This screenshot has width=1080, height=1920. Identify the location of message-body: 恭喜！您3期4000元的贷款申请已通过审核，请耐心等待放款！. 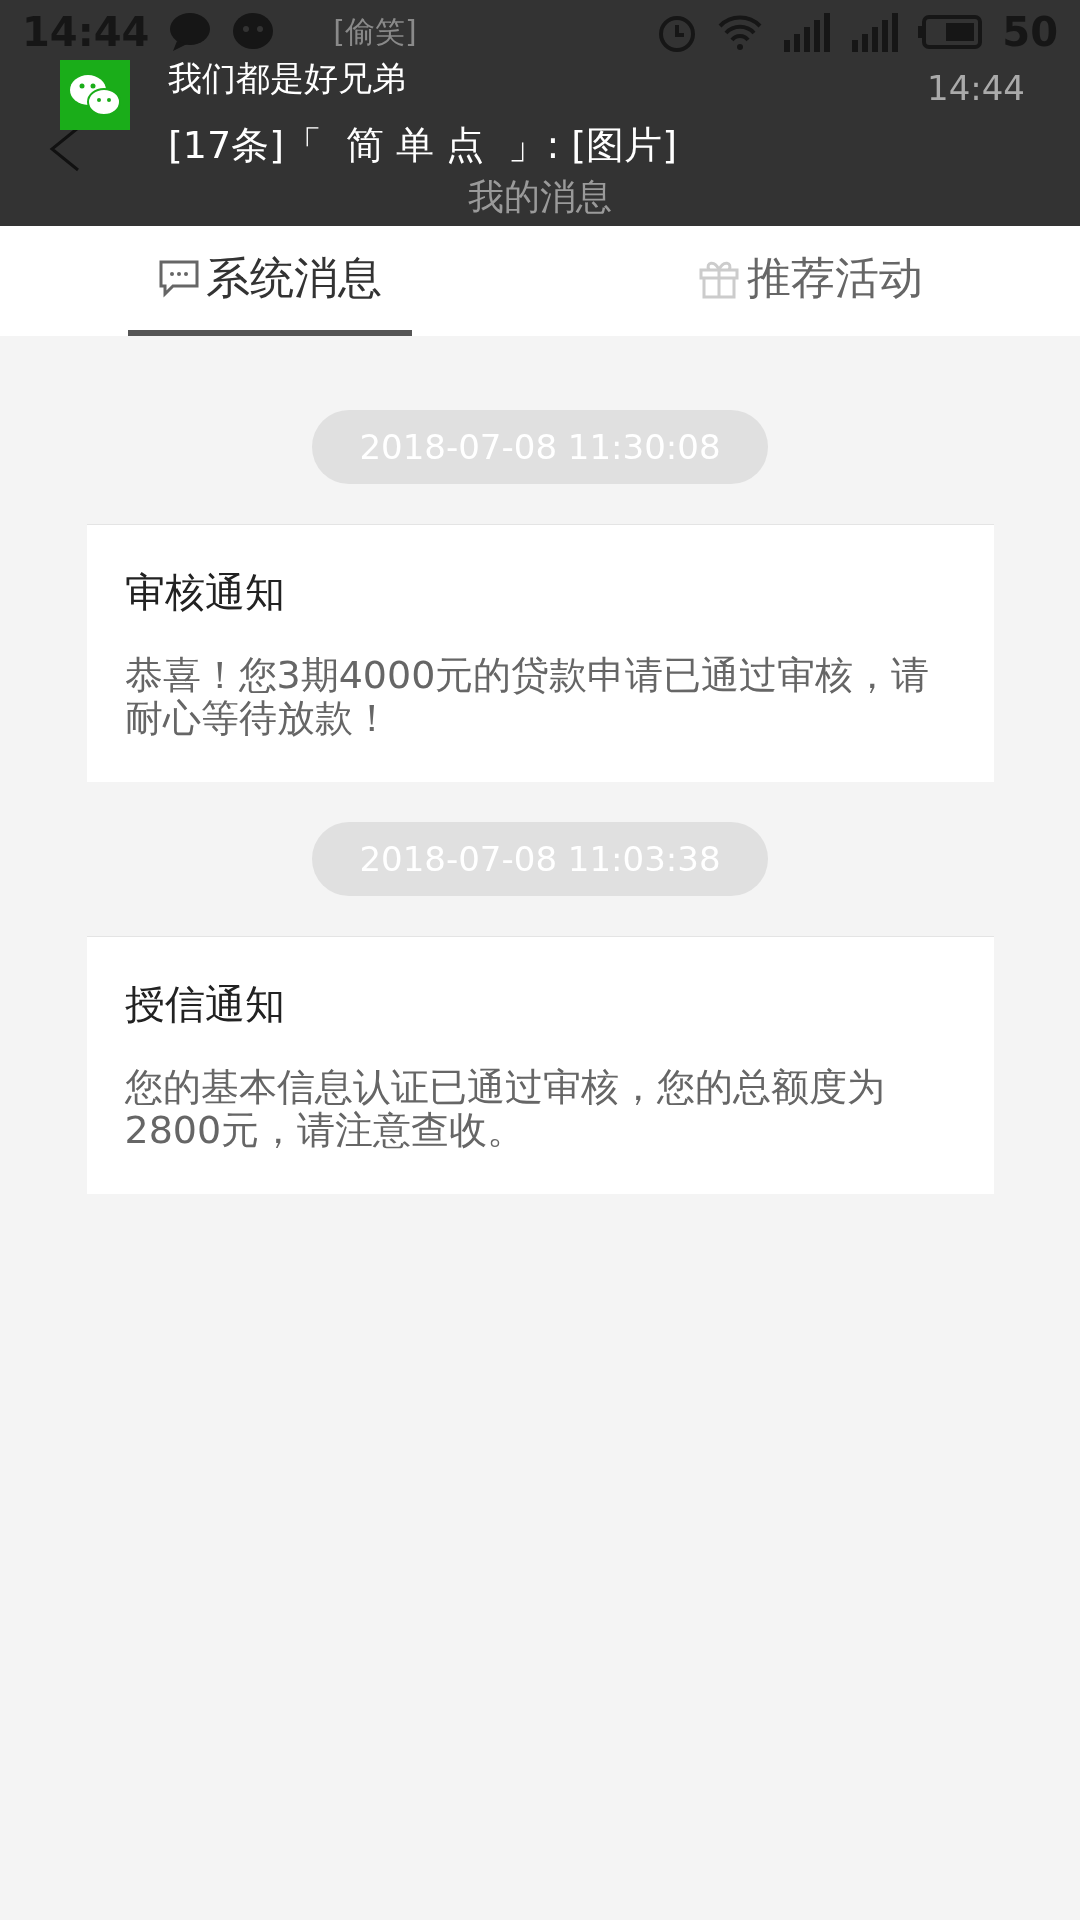
(527, 697).